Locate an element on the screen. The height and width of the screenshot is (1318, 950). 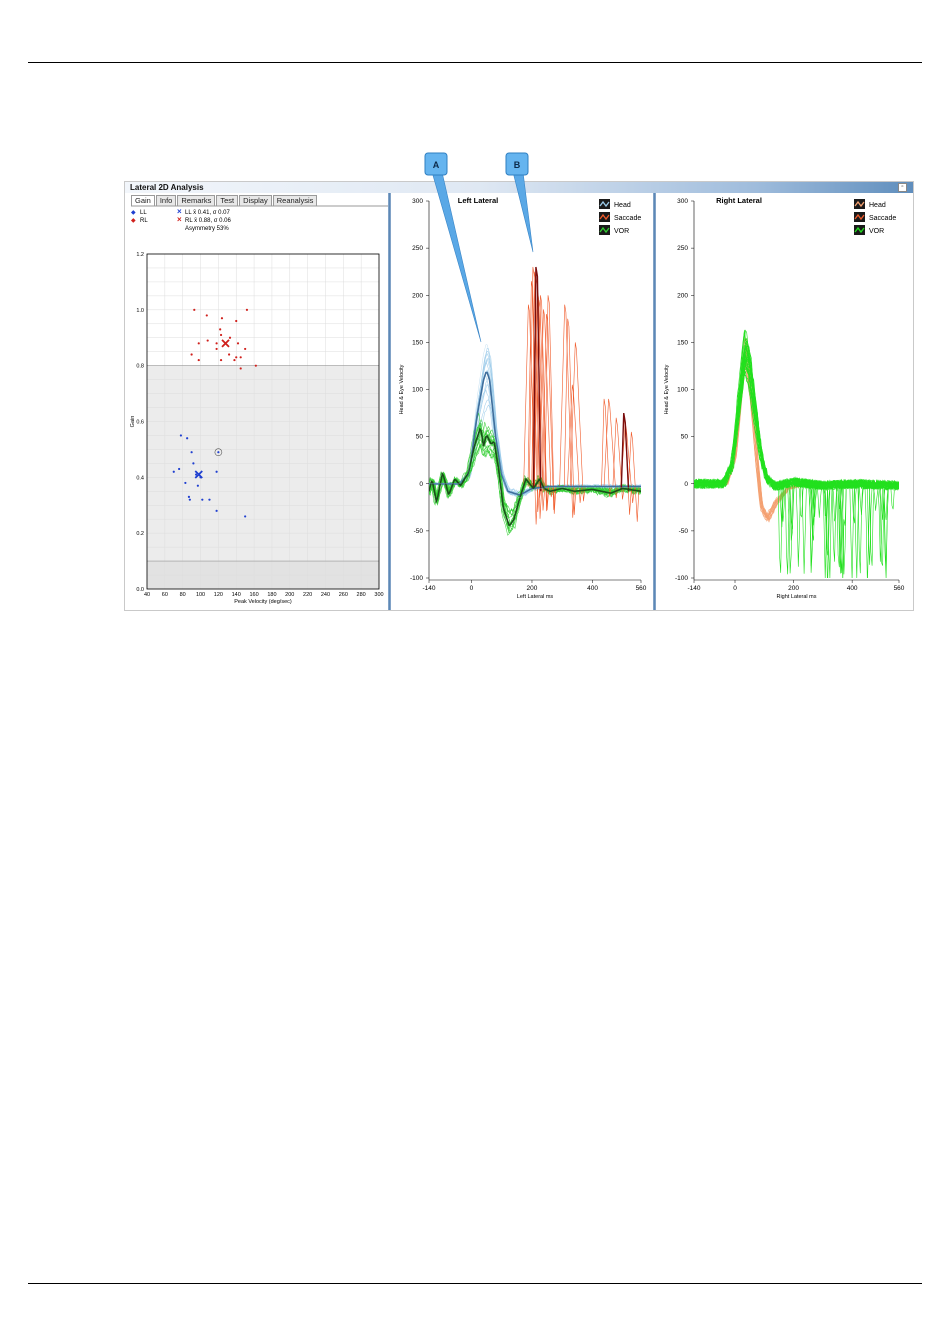
callout-a-label: A is located at coordinates (436, 165).